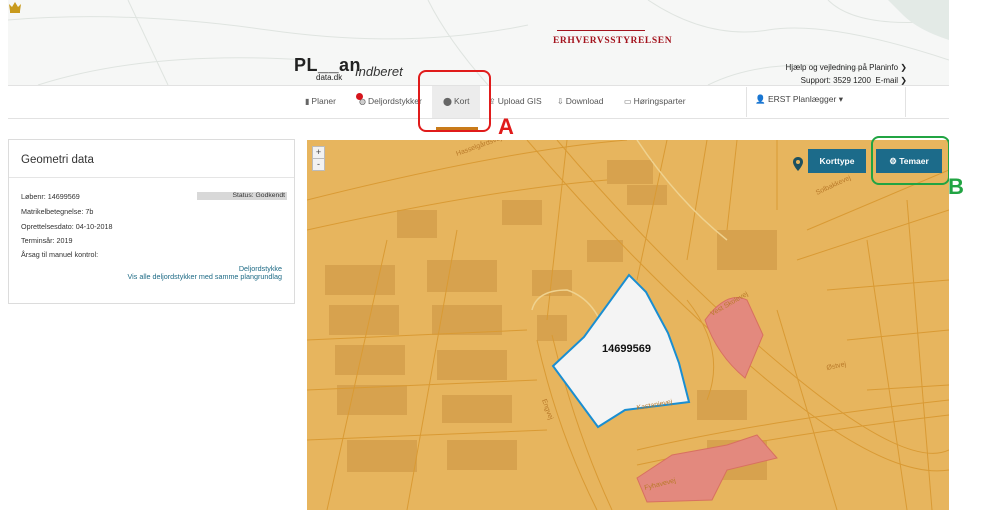 The image size is (983, 515). What do you see at coordinates (910, 160) in the screenshot?
I see `annotation-box-b` at bounding box center [910, 160].